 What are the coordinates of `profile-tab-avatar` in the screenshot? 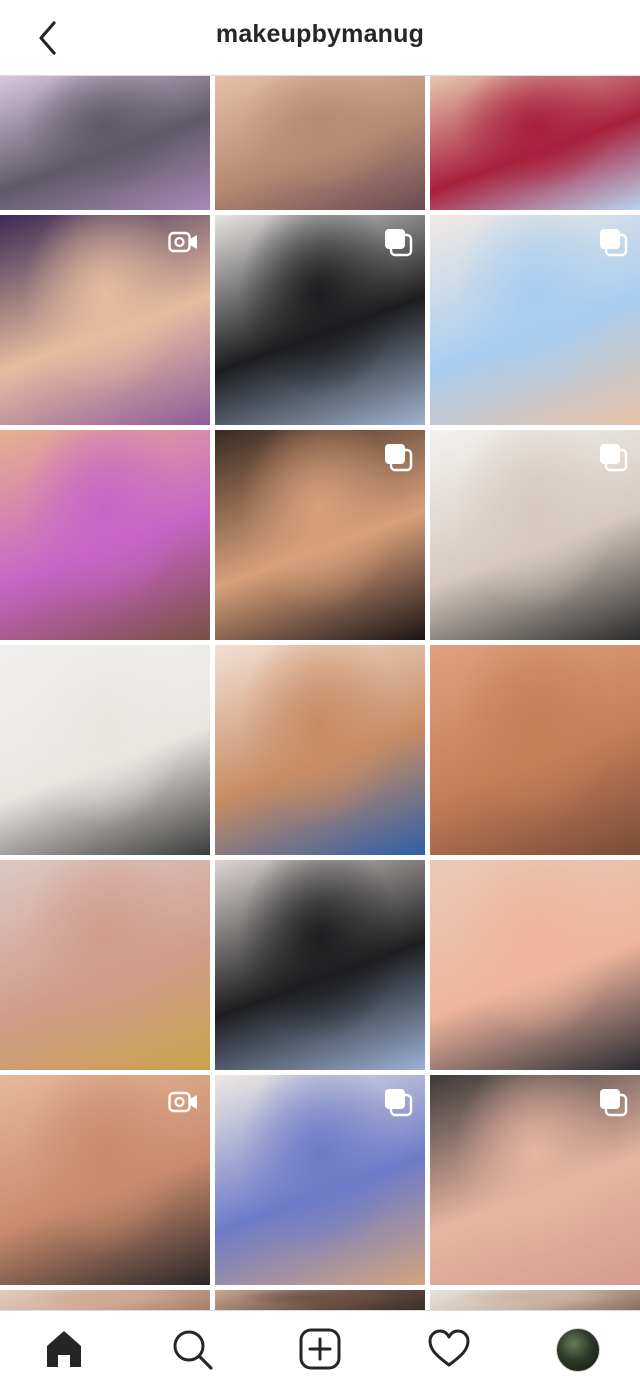 It's located at (578, 1350).